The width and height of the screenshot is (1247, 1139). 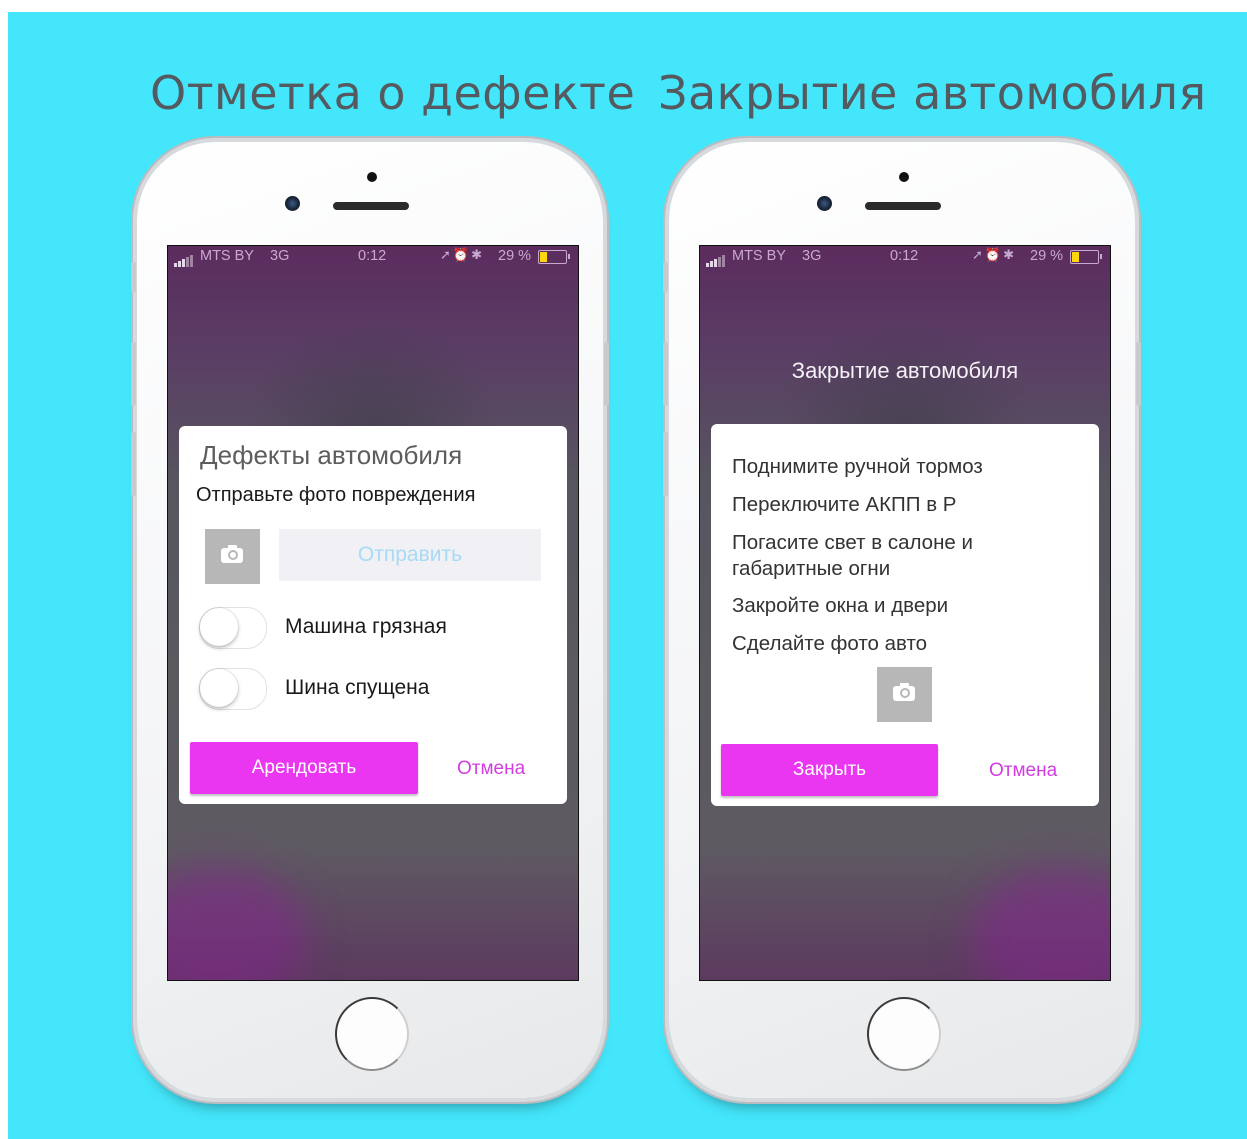 I want to click on instruction-item: Переключите АКПП в Р, so click(x=844, y=504).